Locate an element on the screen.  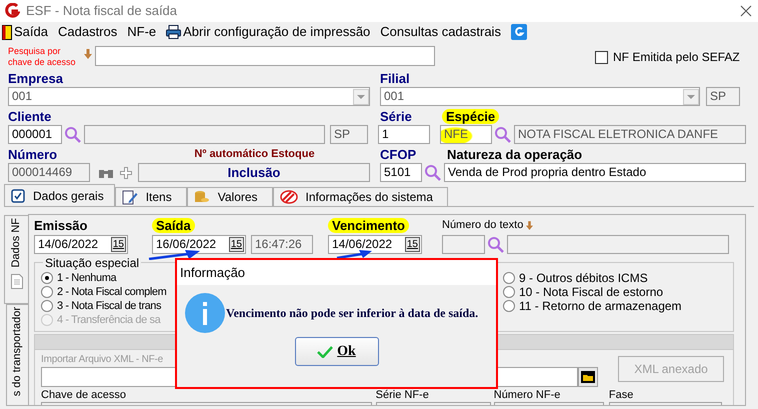
field-label: Filial is located at coordinates (395, 78).